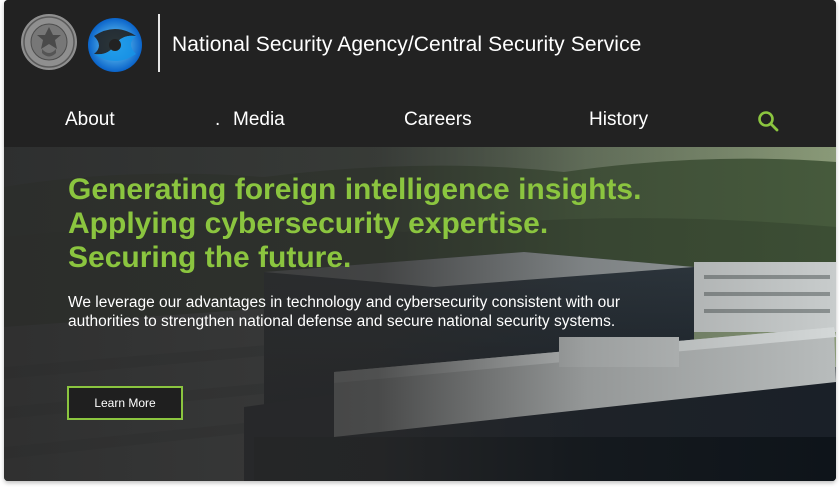 Image resolution: width=840 pixels, height=487 pixels. Describe the element at coordinates (125, 403) in the screenshot. I see `learn-more-button: Learn More` at that location.